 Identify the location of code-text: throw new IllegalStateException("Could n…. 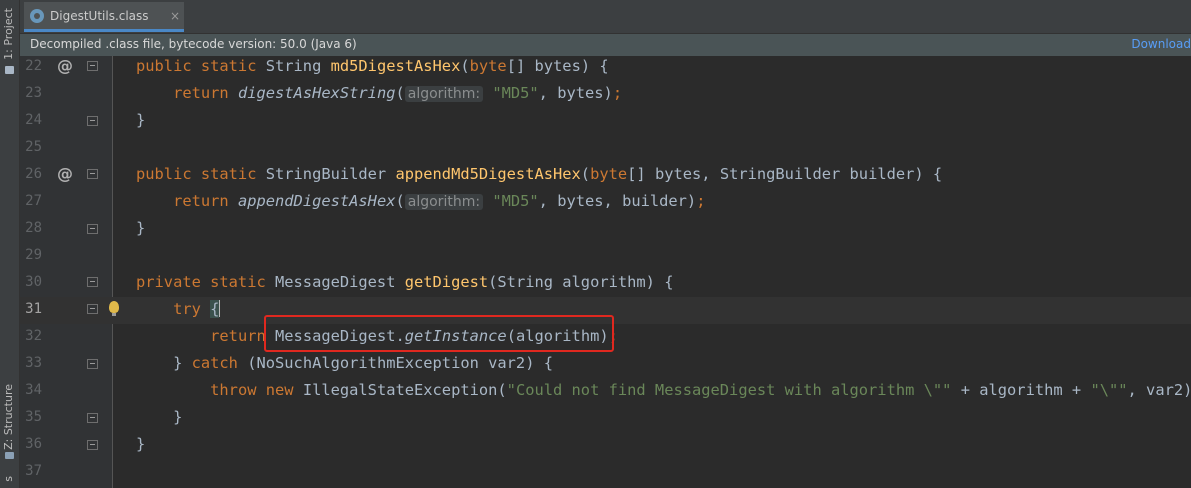
(700, 390).